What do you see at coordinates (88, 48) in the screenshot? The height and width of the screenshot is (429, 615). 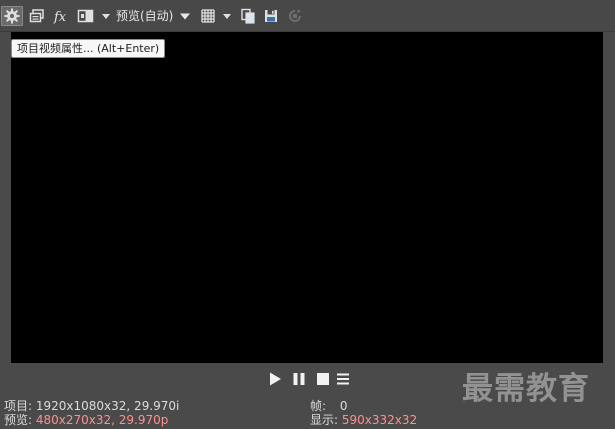 I see `project-video-properties-tooltip: 项目视频属性... (Alt+Enter)` at bounding box center [88, 48].